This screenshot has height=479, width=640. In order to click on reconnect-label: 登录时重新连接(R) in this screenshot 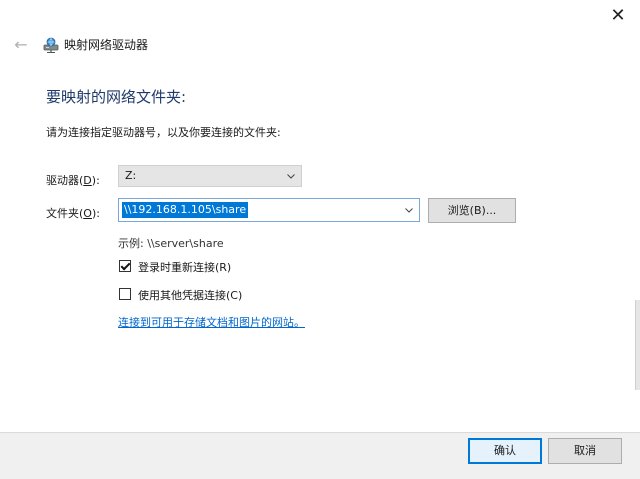, I will do `click(184, 267)`.